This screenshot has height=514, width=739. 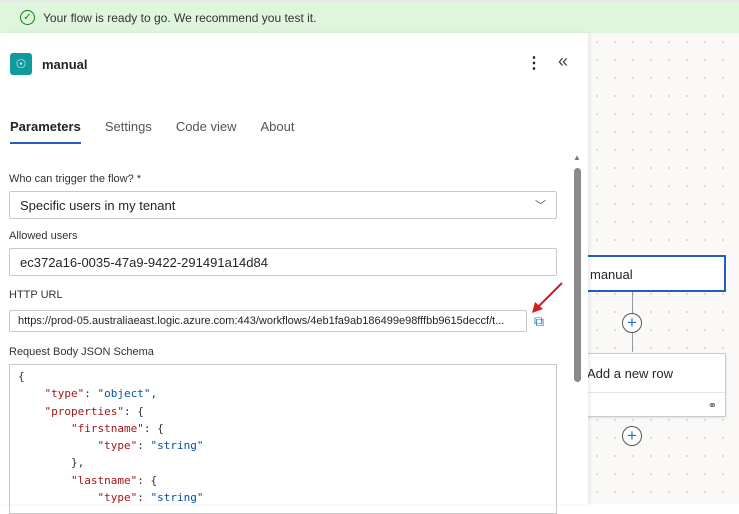 What do you see at coordinates (283, 262) in the screenshot?
I see `allowed-users-input: ec372a16-0035-47a9-9422-291491a14d84` at bounding box center [283, 262].